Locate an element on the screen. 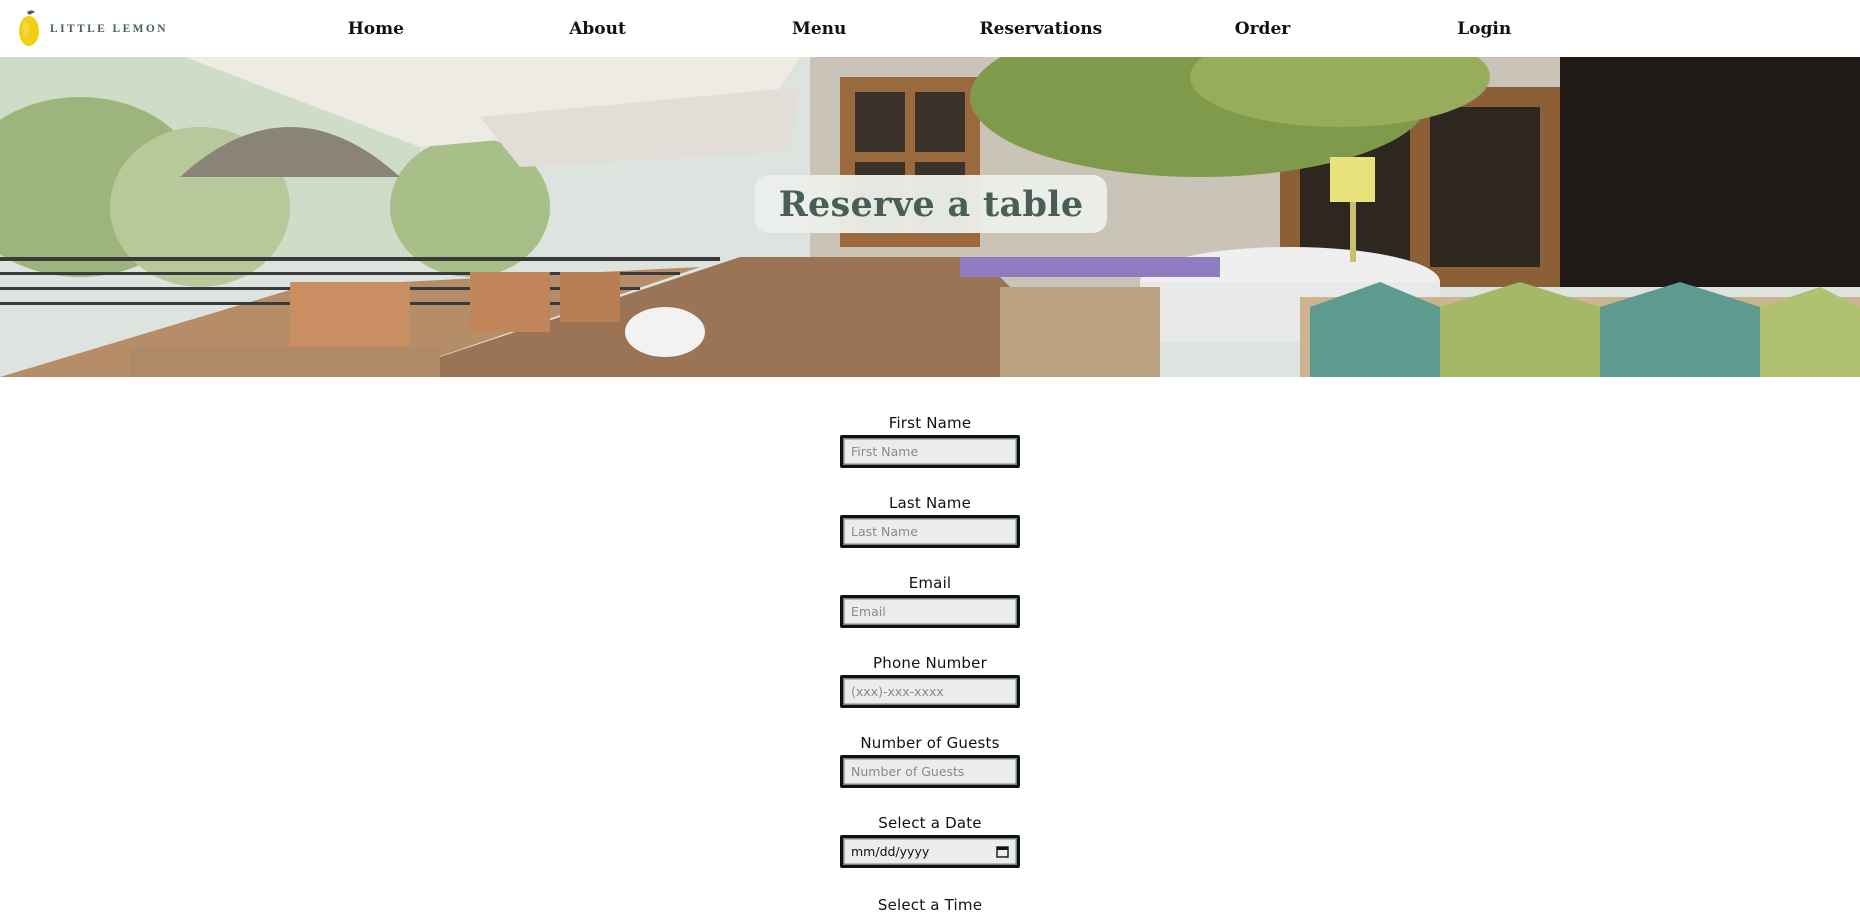 The height and width of the screenshot is (916, 1860). email-field: Email is located at coordinates (930, 600).